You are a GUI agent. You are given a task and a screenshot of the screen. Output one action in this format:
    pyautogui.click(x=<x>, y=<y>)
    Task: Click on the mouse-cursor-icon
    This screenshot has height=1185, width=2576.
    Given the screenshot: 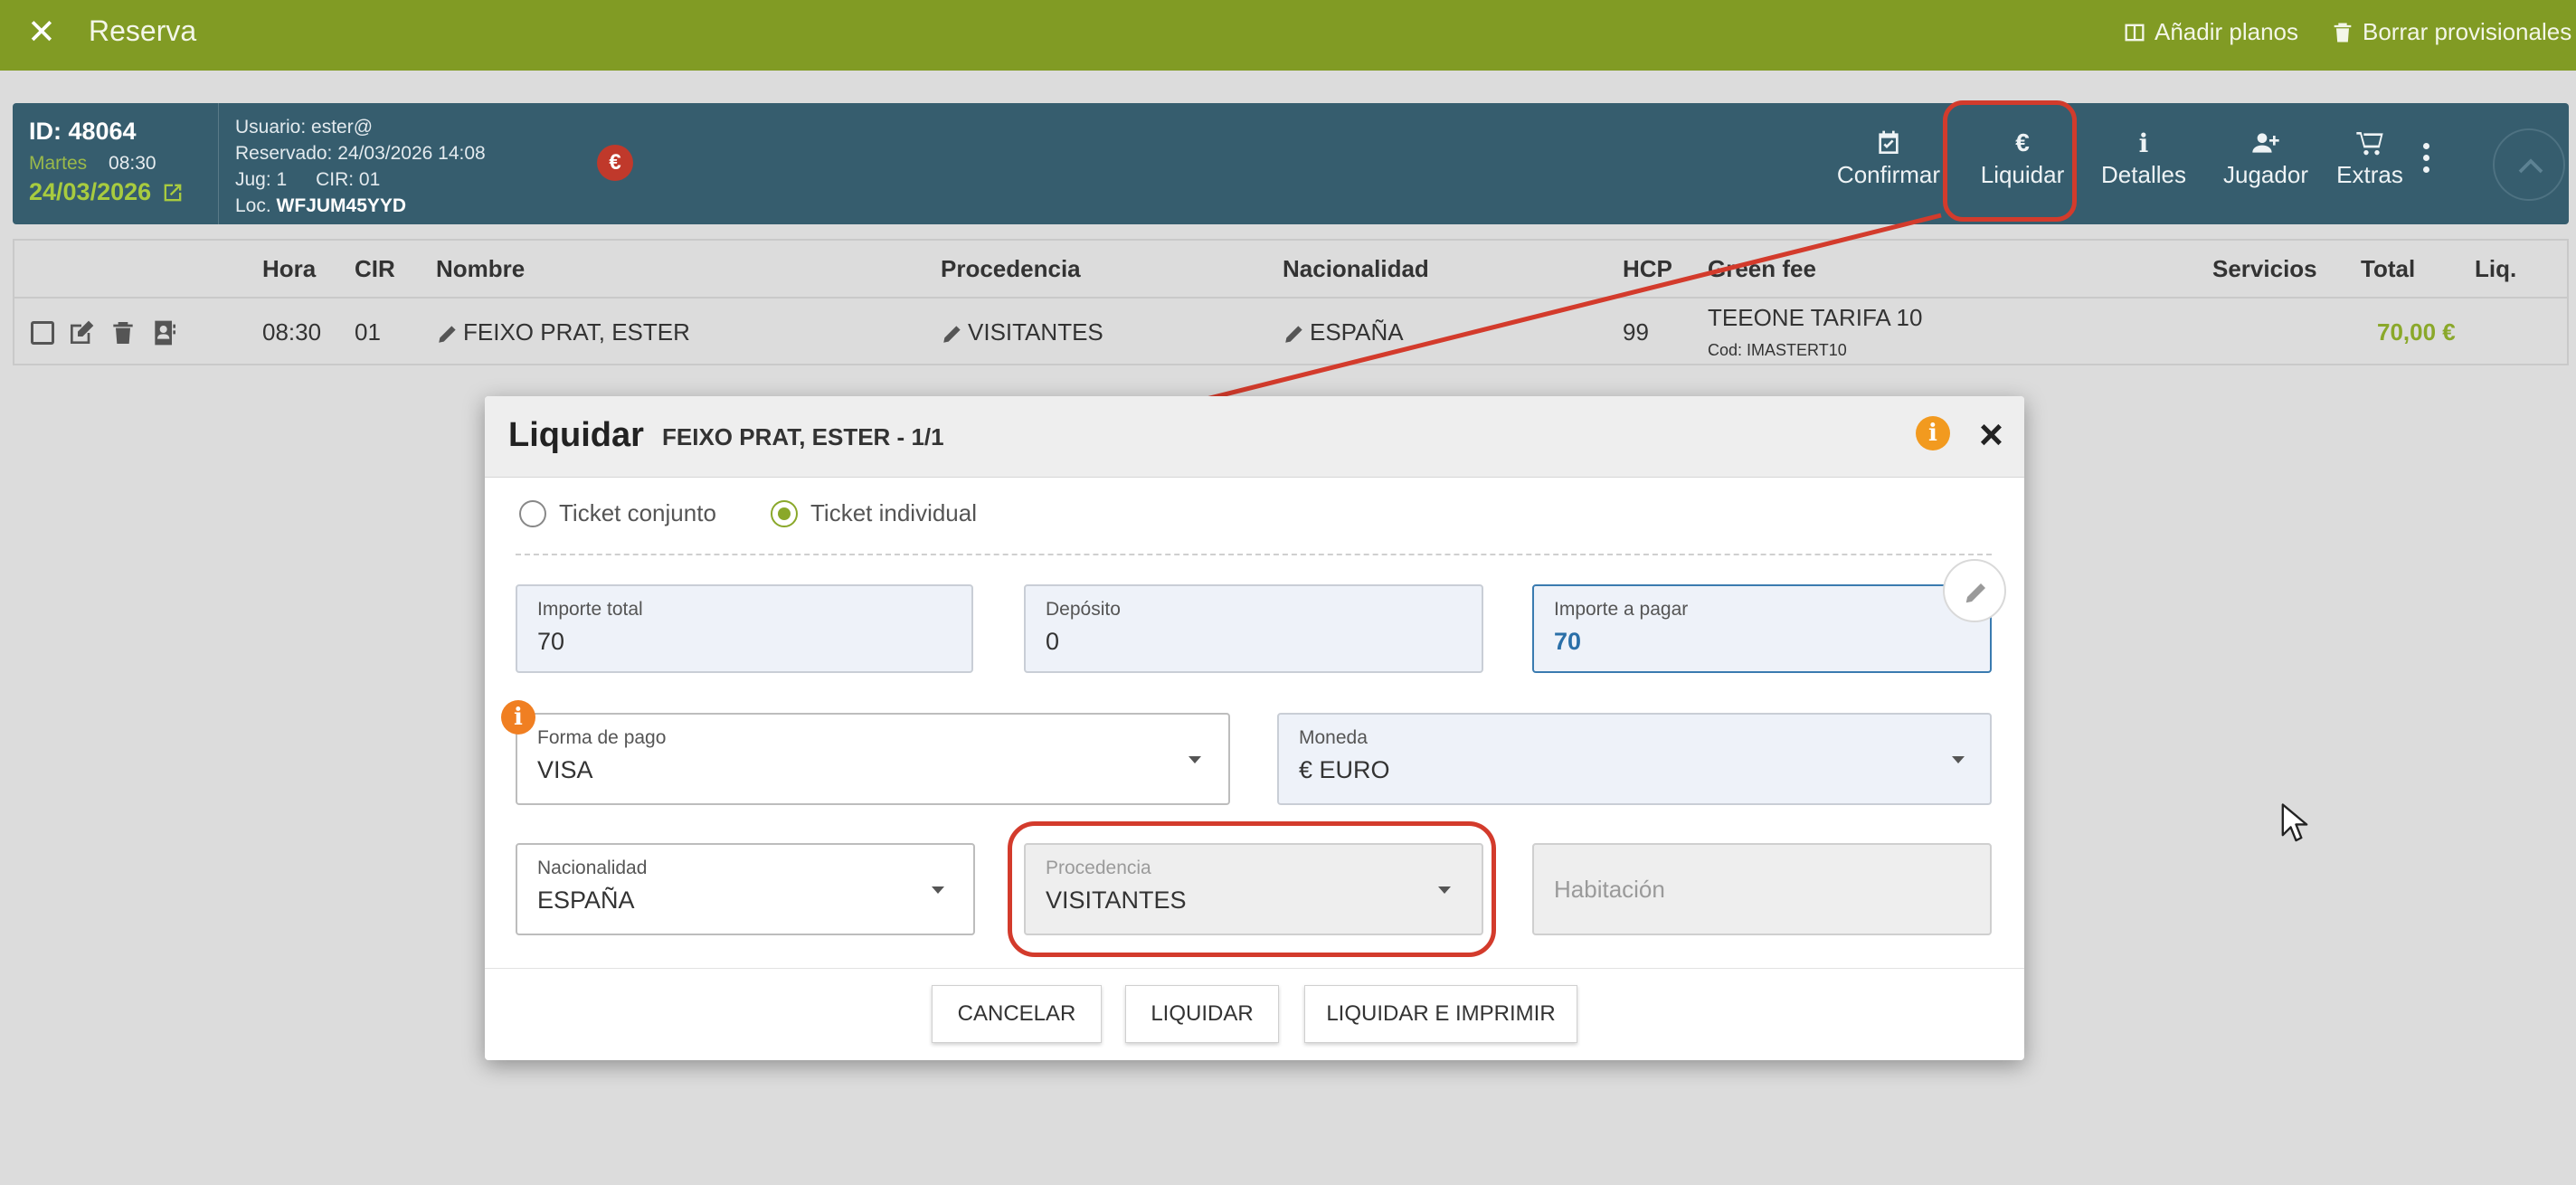 What is the action you would take?
    pyautogui.click(x=2294, y=822)
    